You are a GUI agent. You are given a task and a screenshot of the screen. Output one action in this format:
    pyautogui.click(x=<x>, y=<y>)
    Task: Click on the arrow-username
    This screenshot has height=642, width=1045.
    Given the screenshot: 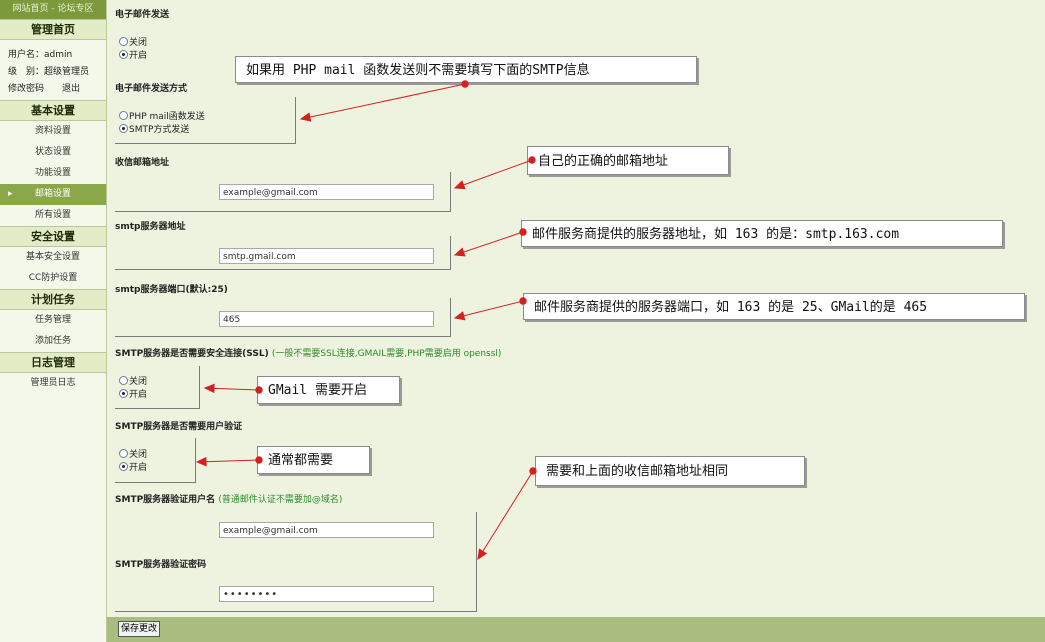 What is the action you would take?
    pyautogui.click(x=505, y=515)
    